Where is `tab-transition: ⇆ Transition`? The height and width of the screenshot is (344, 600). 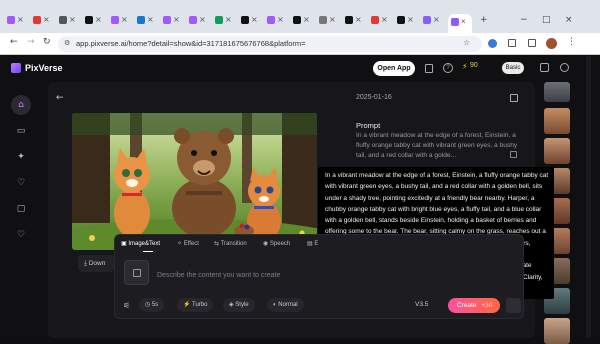
tab-transition: ⇆ Transition is located at coordinates (230, 243).